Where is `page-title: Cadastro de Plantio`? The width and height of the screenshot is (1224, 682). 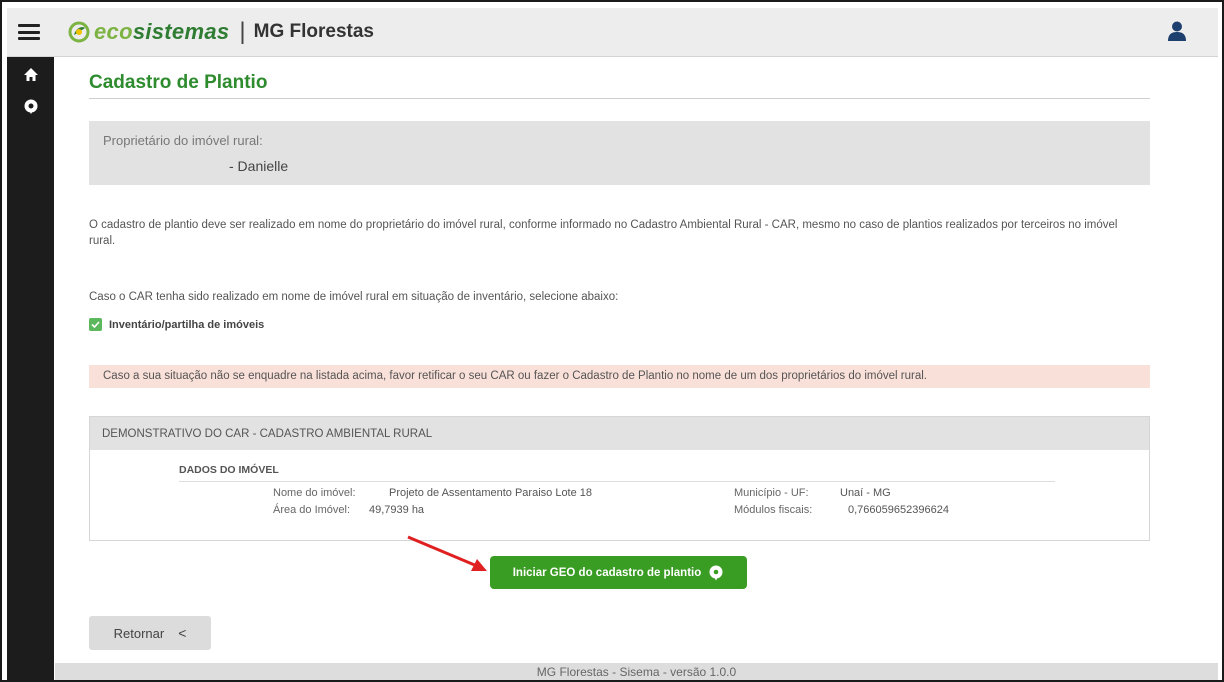
page-title: Cadastro de Plantio is located at coordinates (178, 82).